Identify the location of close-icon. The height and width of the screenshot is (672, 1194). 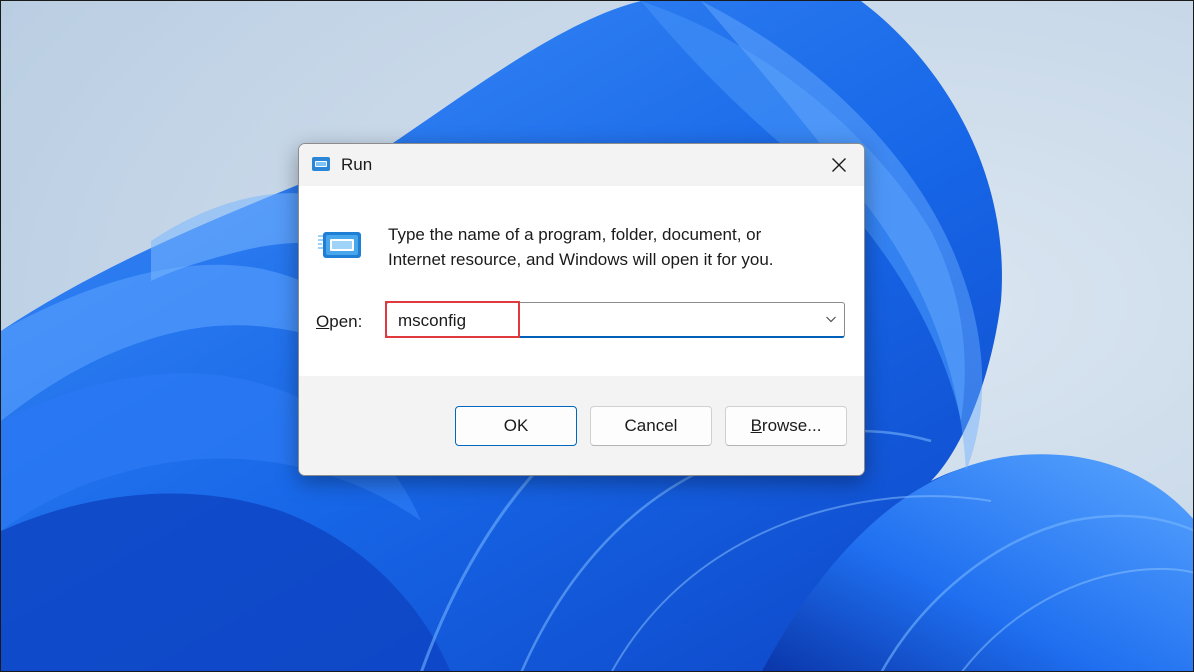
(839, 165).